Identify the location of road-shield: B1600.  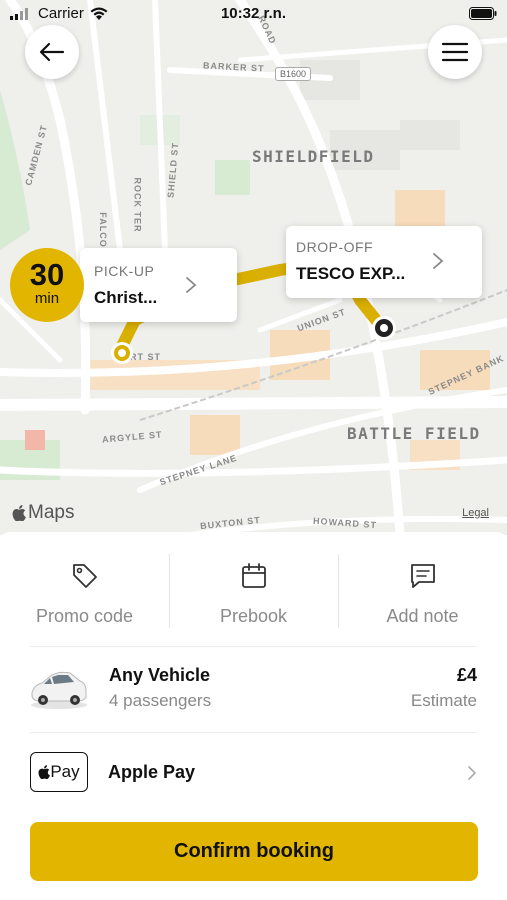
(293, 74).